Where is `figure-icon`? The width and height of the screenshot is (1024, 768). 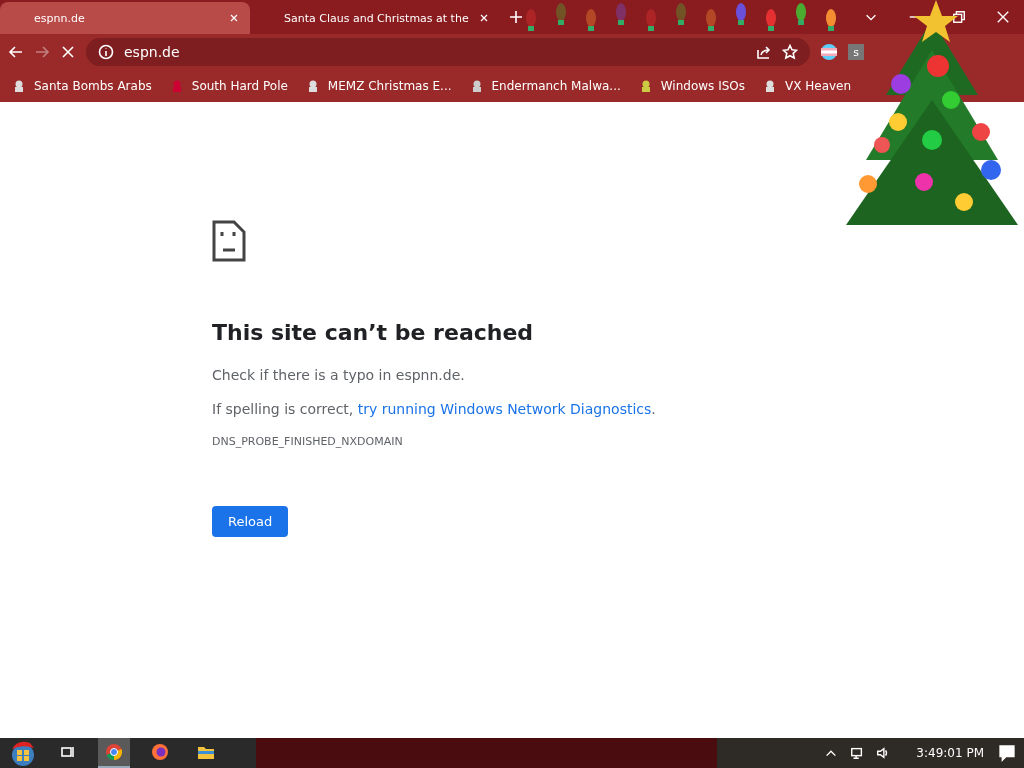
figure-icon is located at coordinates (19, 86).